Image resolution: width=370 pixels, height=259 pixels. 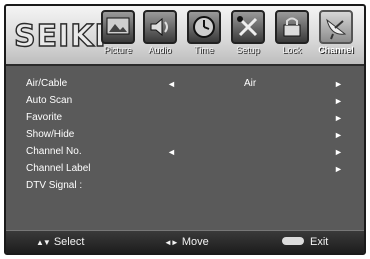 I want to click on satellite-dish-icon, so click(x=336, y=27).